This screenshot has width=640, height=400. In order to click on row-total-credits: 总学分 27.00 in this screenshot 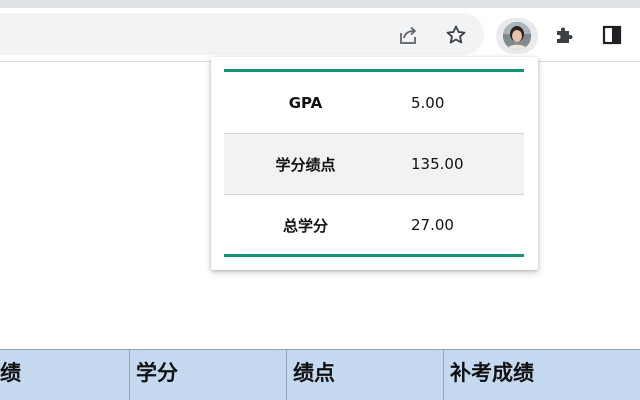, I will do `click(374, 224)`.